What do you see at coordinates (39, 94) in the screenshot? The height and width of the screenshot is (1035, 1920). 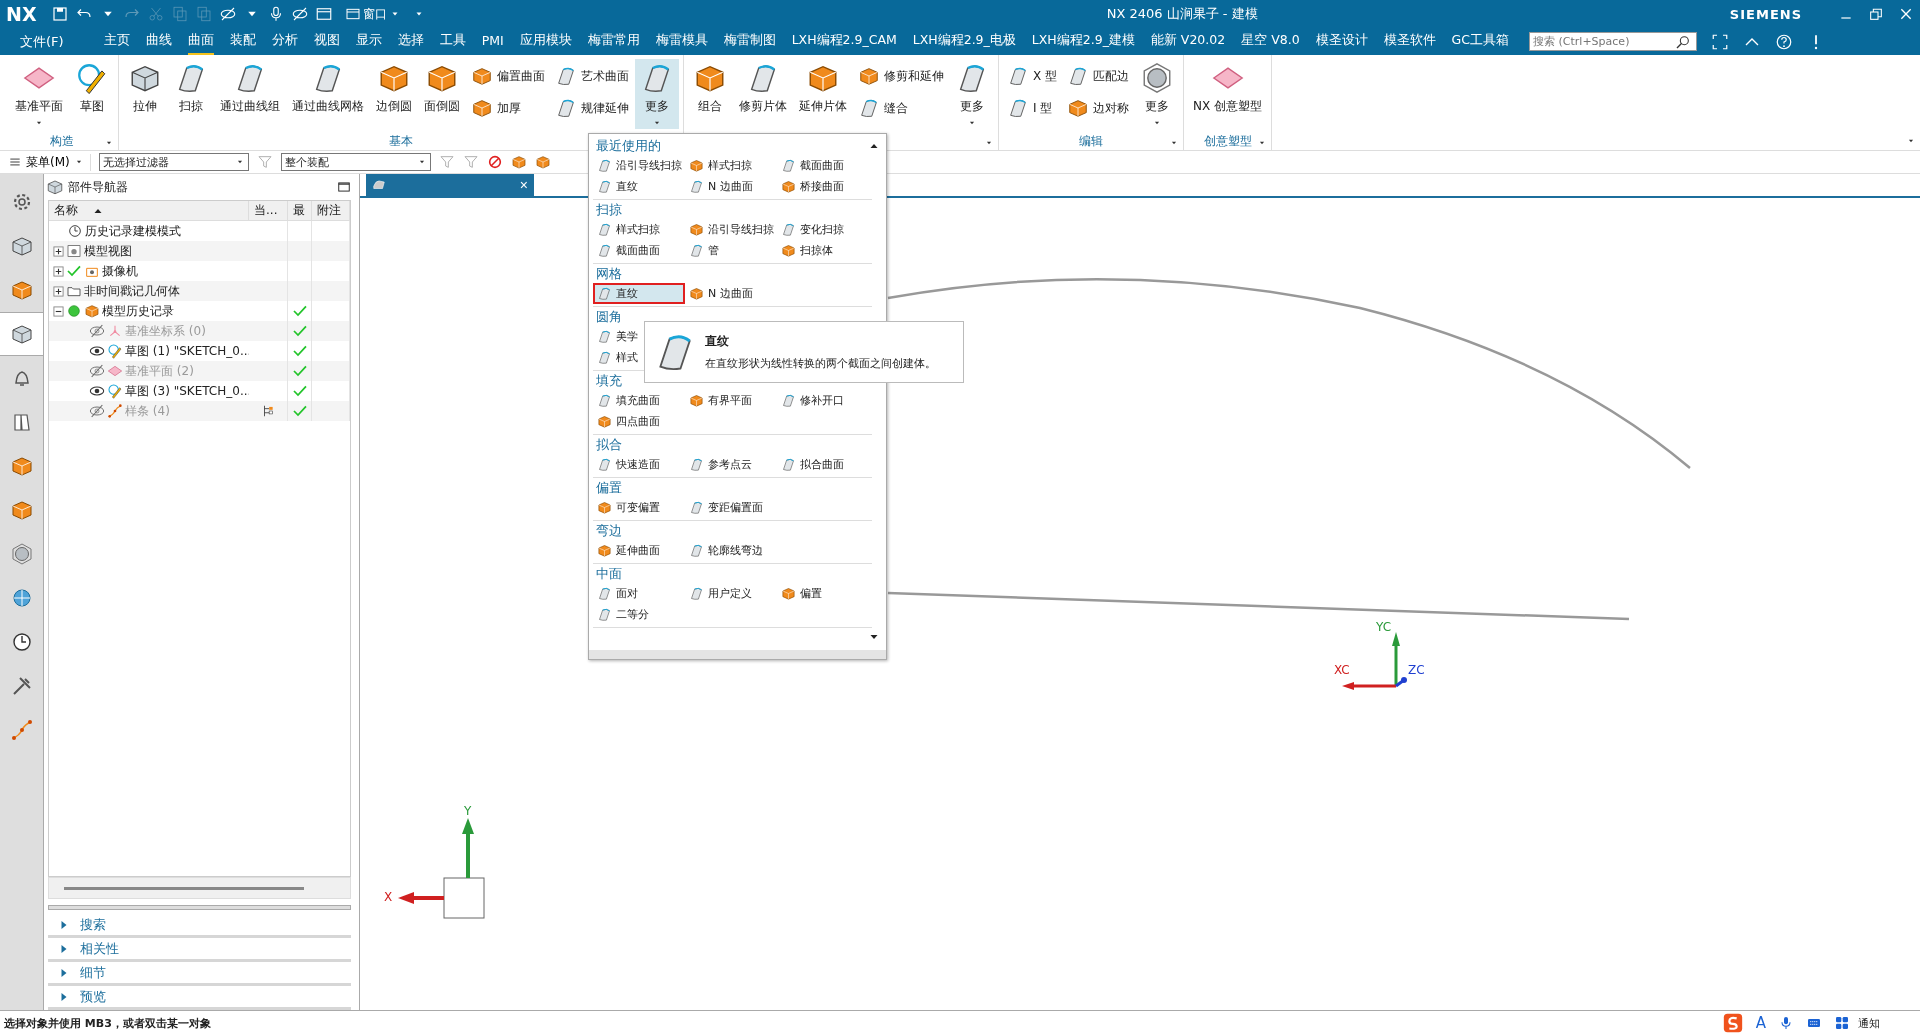 I see `ribbon-button: 基准平面` at bounding box center [39, 94].